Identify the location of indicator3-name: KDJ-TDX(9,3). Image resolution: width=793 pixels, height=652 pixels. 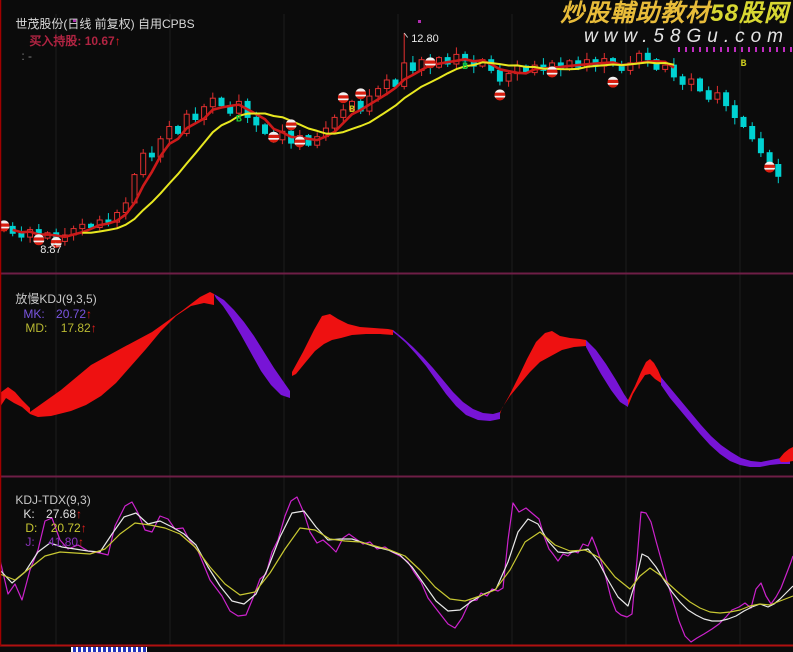
(52, 500).